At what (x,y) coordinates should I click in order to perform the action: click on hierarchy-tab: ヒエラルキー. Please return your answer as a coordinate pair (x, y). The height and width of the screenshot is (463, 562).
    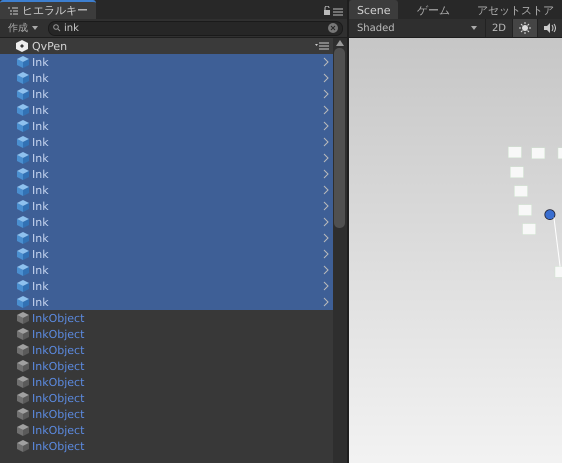
    Looking at the image, I should click on (48, 9).